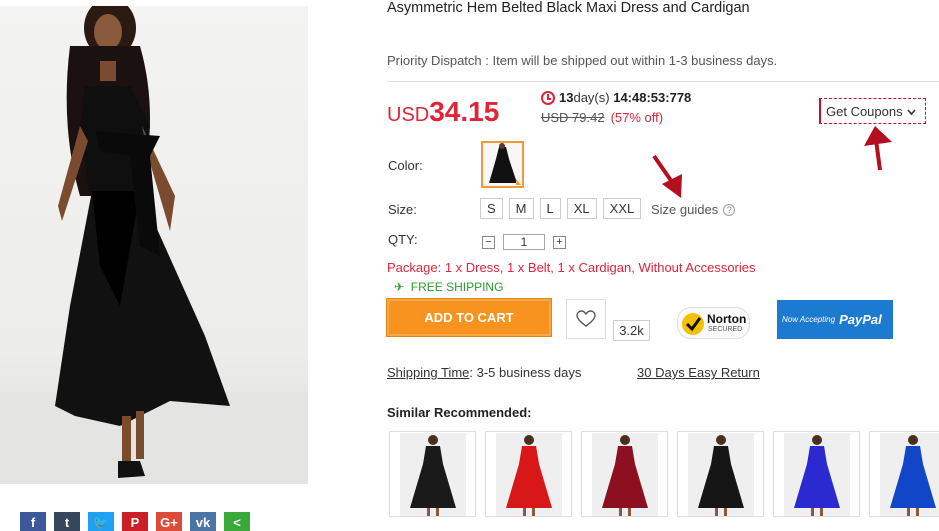 The width and height of the screenshot is (939, 531). Describe the element at coordinates (408, 115) in the screenshot. I see `price-currency: USD` at that location.